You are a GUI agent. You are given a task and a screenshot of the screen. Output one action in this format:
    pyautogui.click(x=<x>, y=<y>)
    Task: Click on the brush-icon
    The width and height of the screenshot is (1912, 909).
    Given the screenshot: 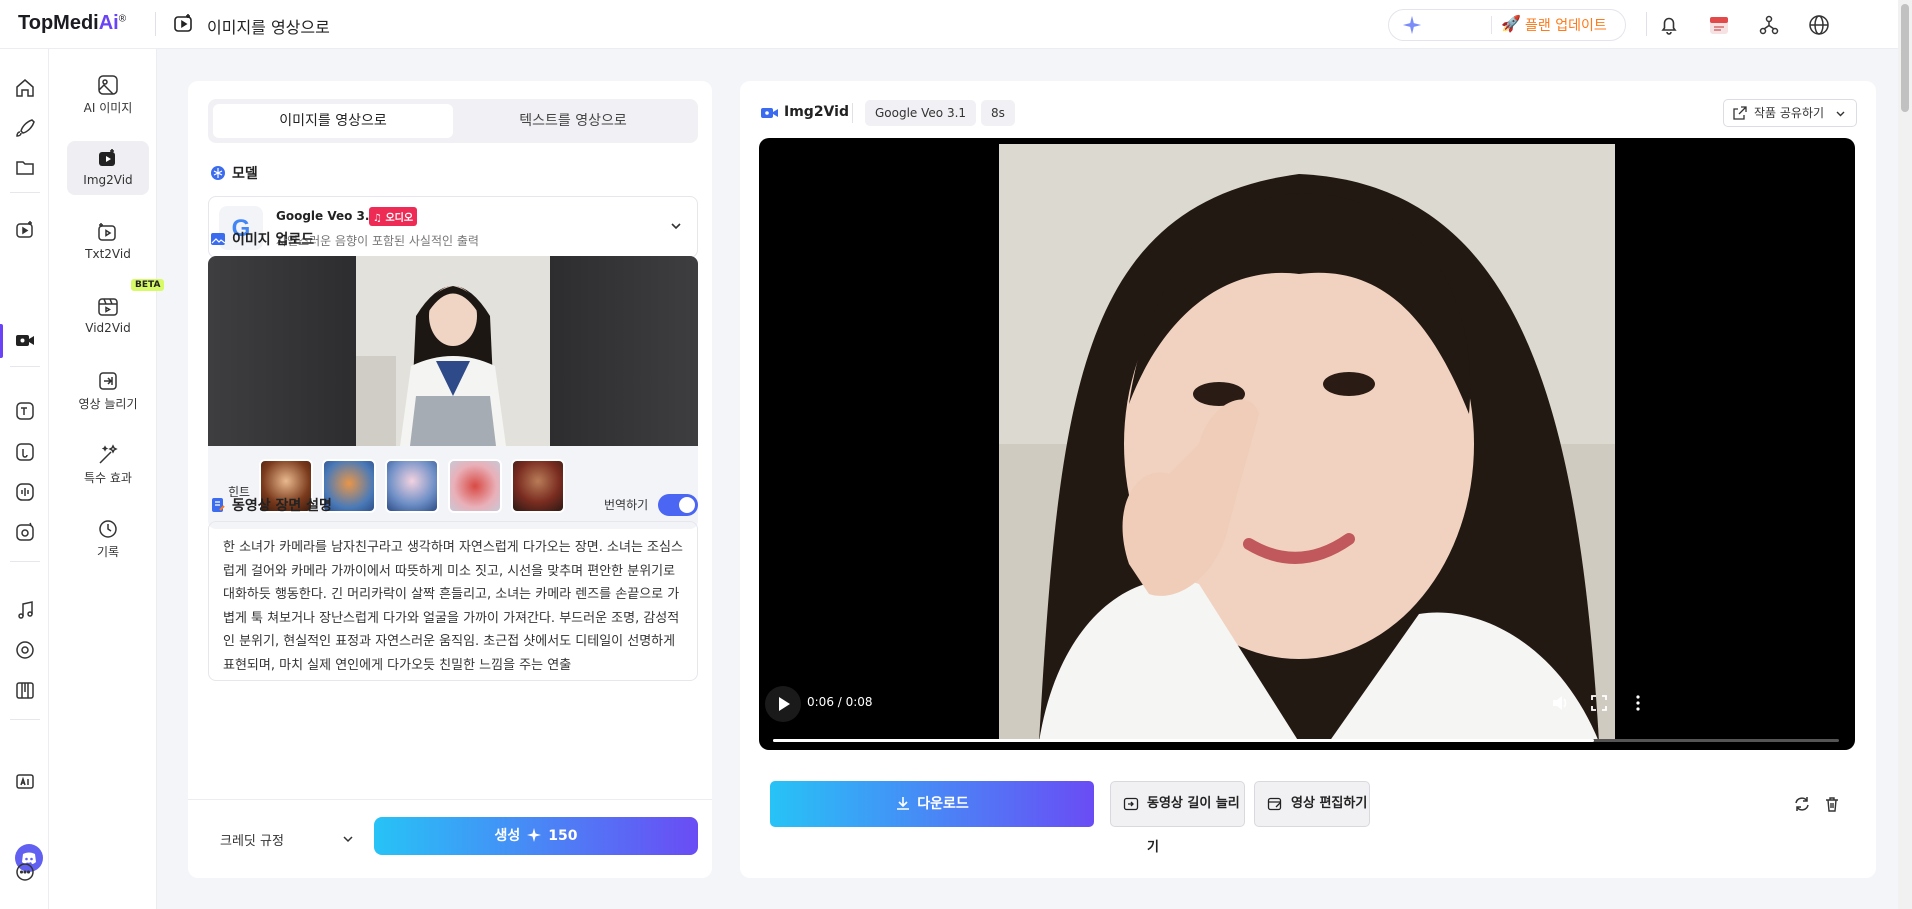 What is the action you would take?
    pyautogui.click(x=25, y=128)
    